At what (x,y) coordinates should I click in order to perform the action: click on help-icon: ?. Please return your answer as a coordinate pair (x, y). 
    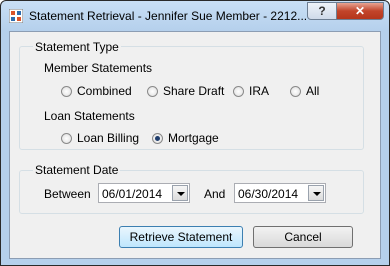
    Looking at the image, I should click on (322, 11).